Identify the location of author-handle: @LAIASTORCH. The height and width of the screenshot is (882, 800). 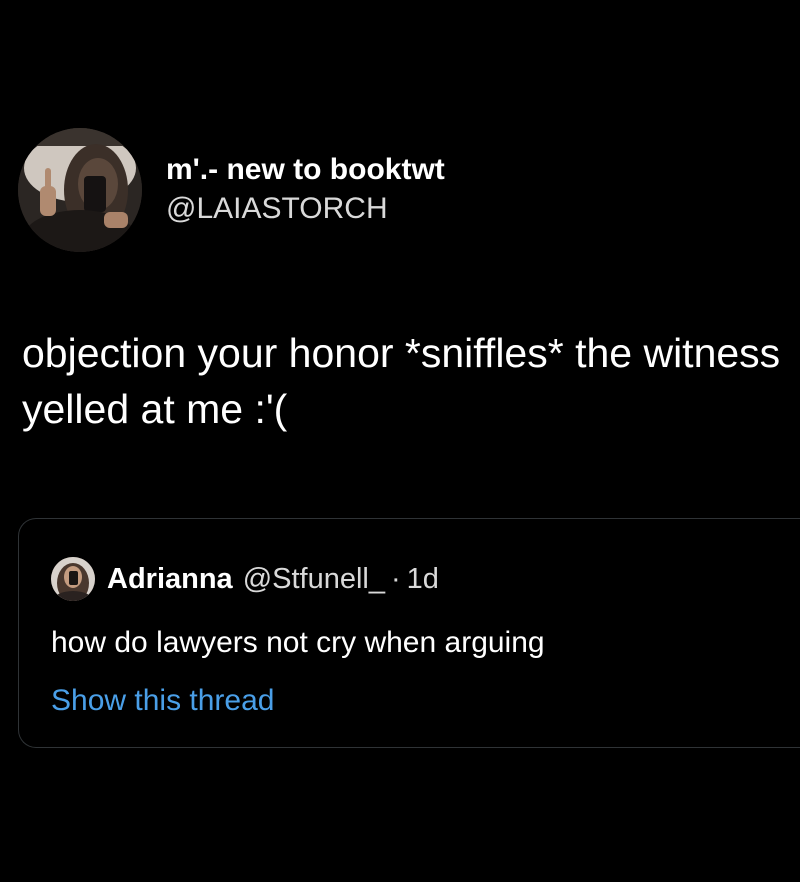
(305, 209).